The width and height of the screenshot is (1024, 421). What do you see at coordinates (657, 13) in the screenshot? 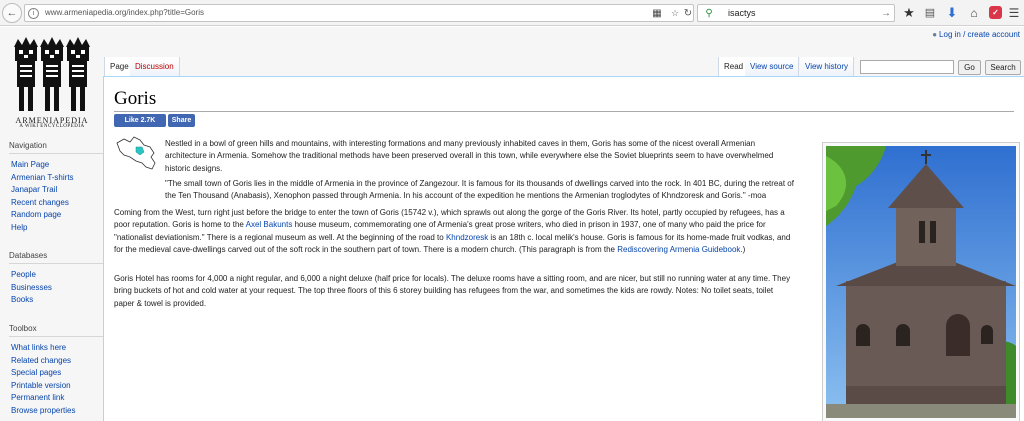
I see `reader-view-icon: ▦` at bounding box center [657, 13].